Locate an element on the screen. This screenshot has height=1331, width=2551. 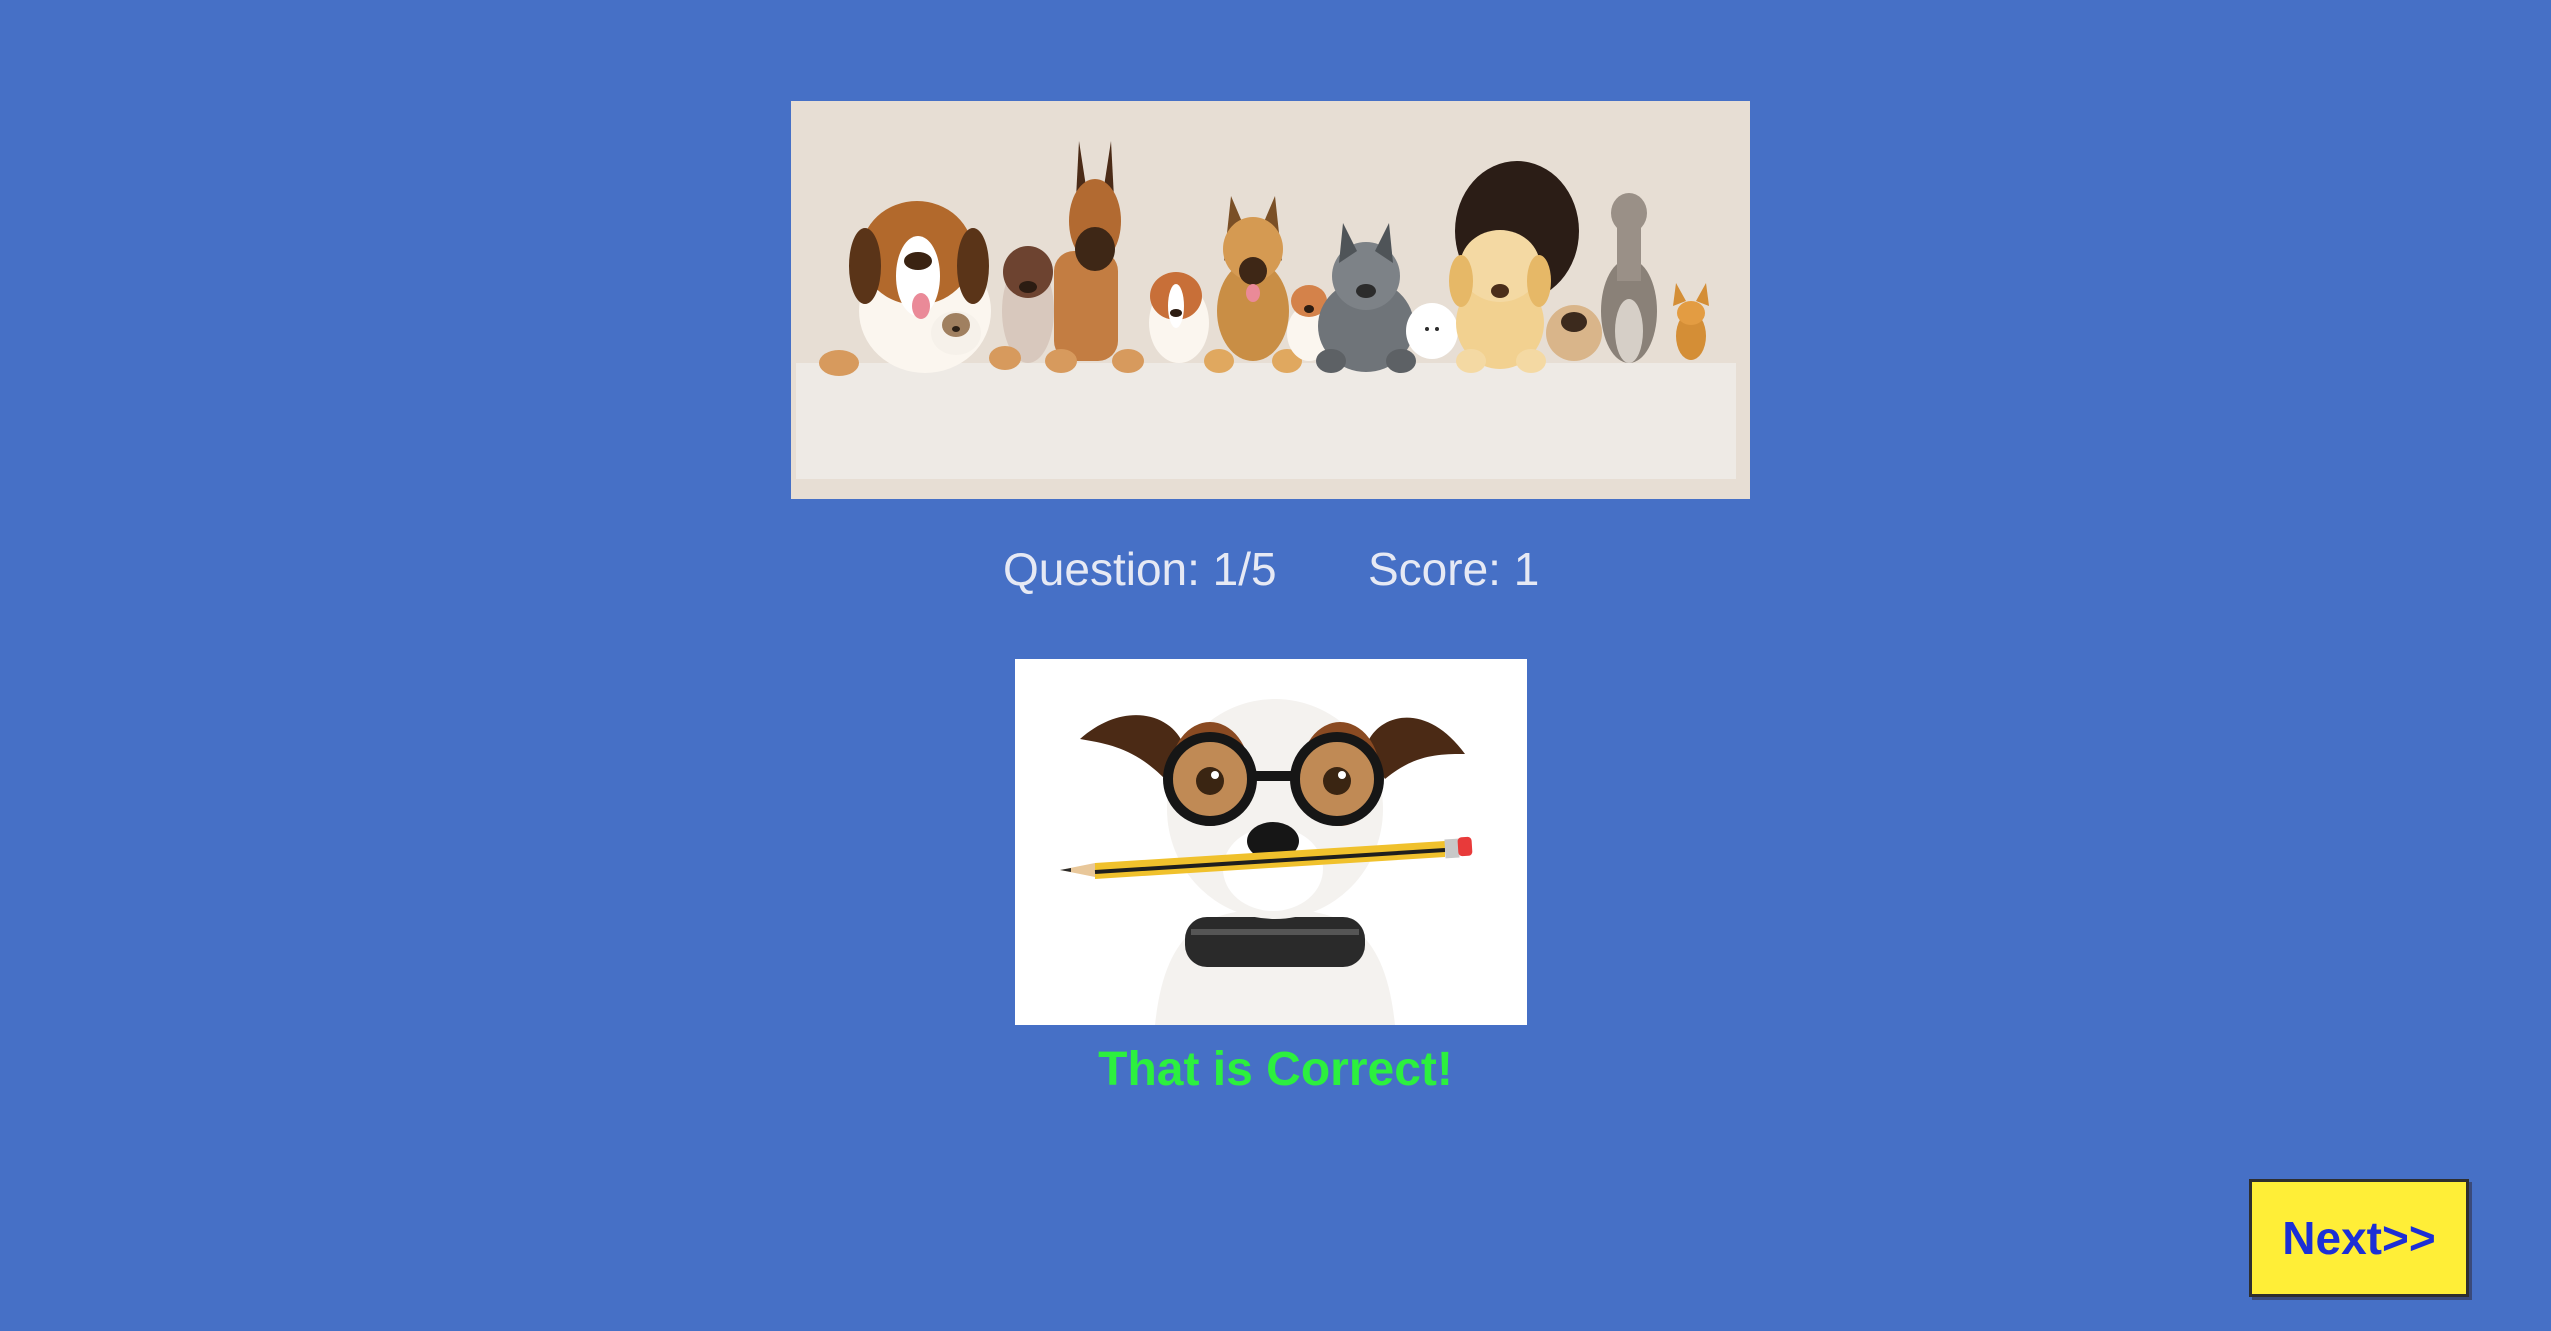
question-counter: Question: 1/5 is located at coordinates (1140, 569).